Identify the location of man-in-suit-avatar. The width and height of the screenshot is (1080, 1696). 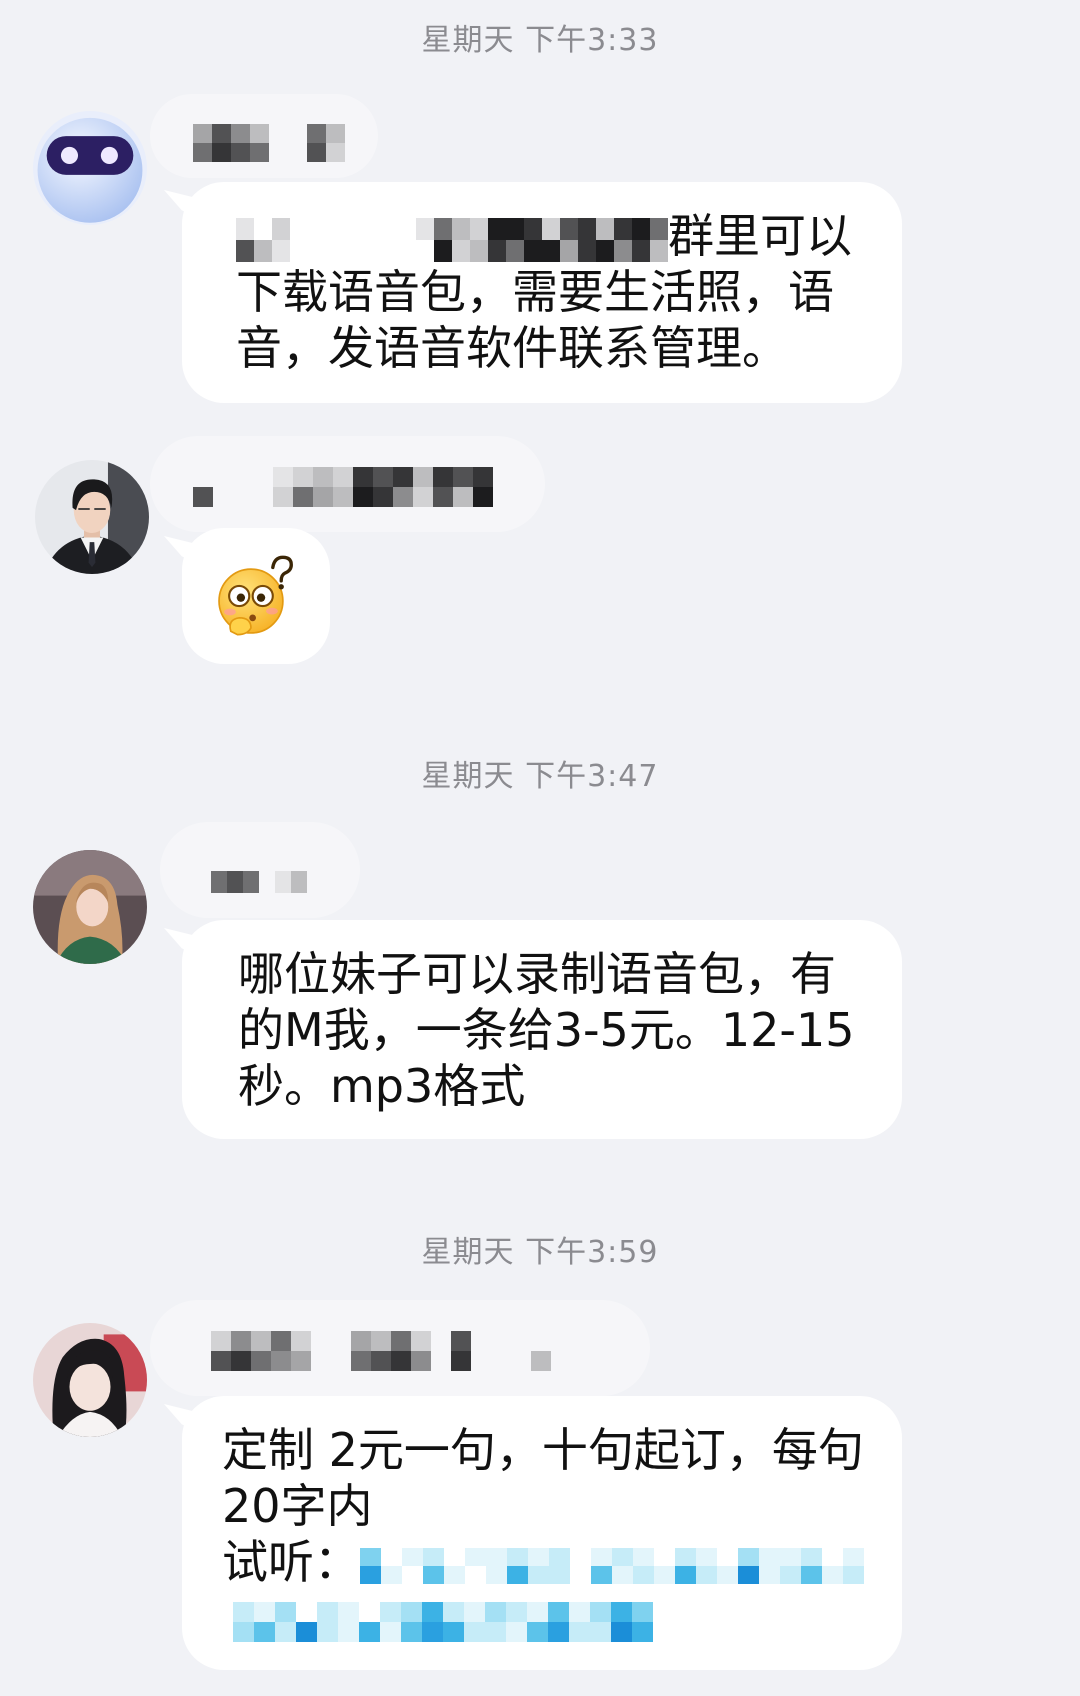
(92, 517).